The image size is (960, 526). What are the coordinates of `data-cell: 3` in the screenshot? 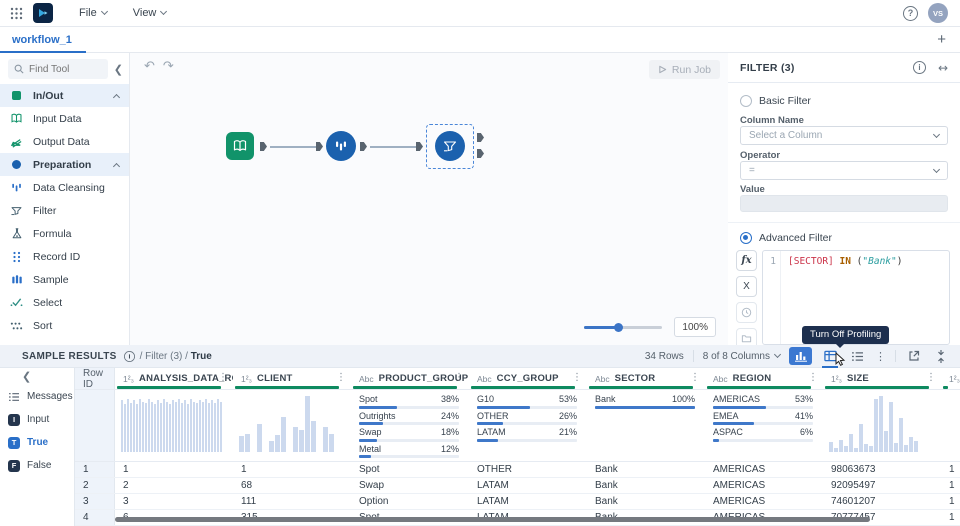 It's located at (126, 501).